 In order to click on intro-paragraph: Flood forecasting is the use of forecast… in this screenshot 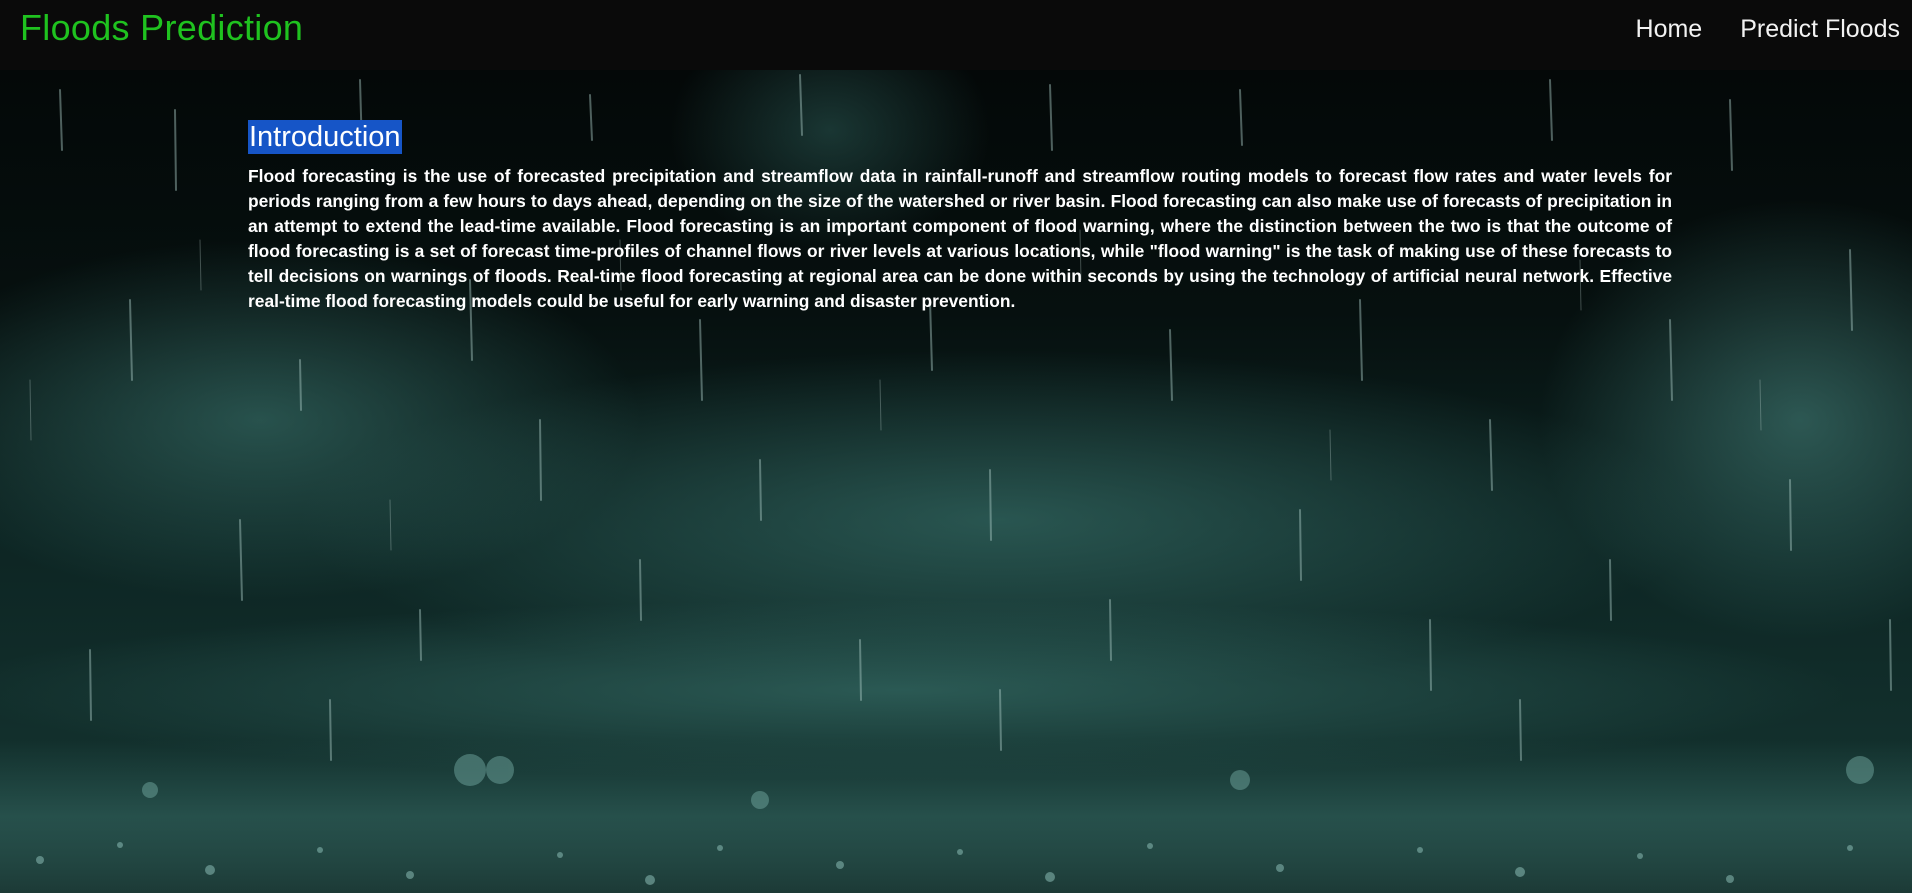, I will do `click(960, 238)`.